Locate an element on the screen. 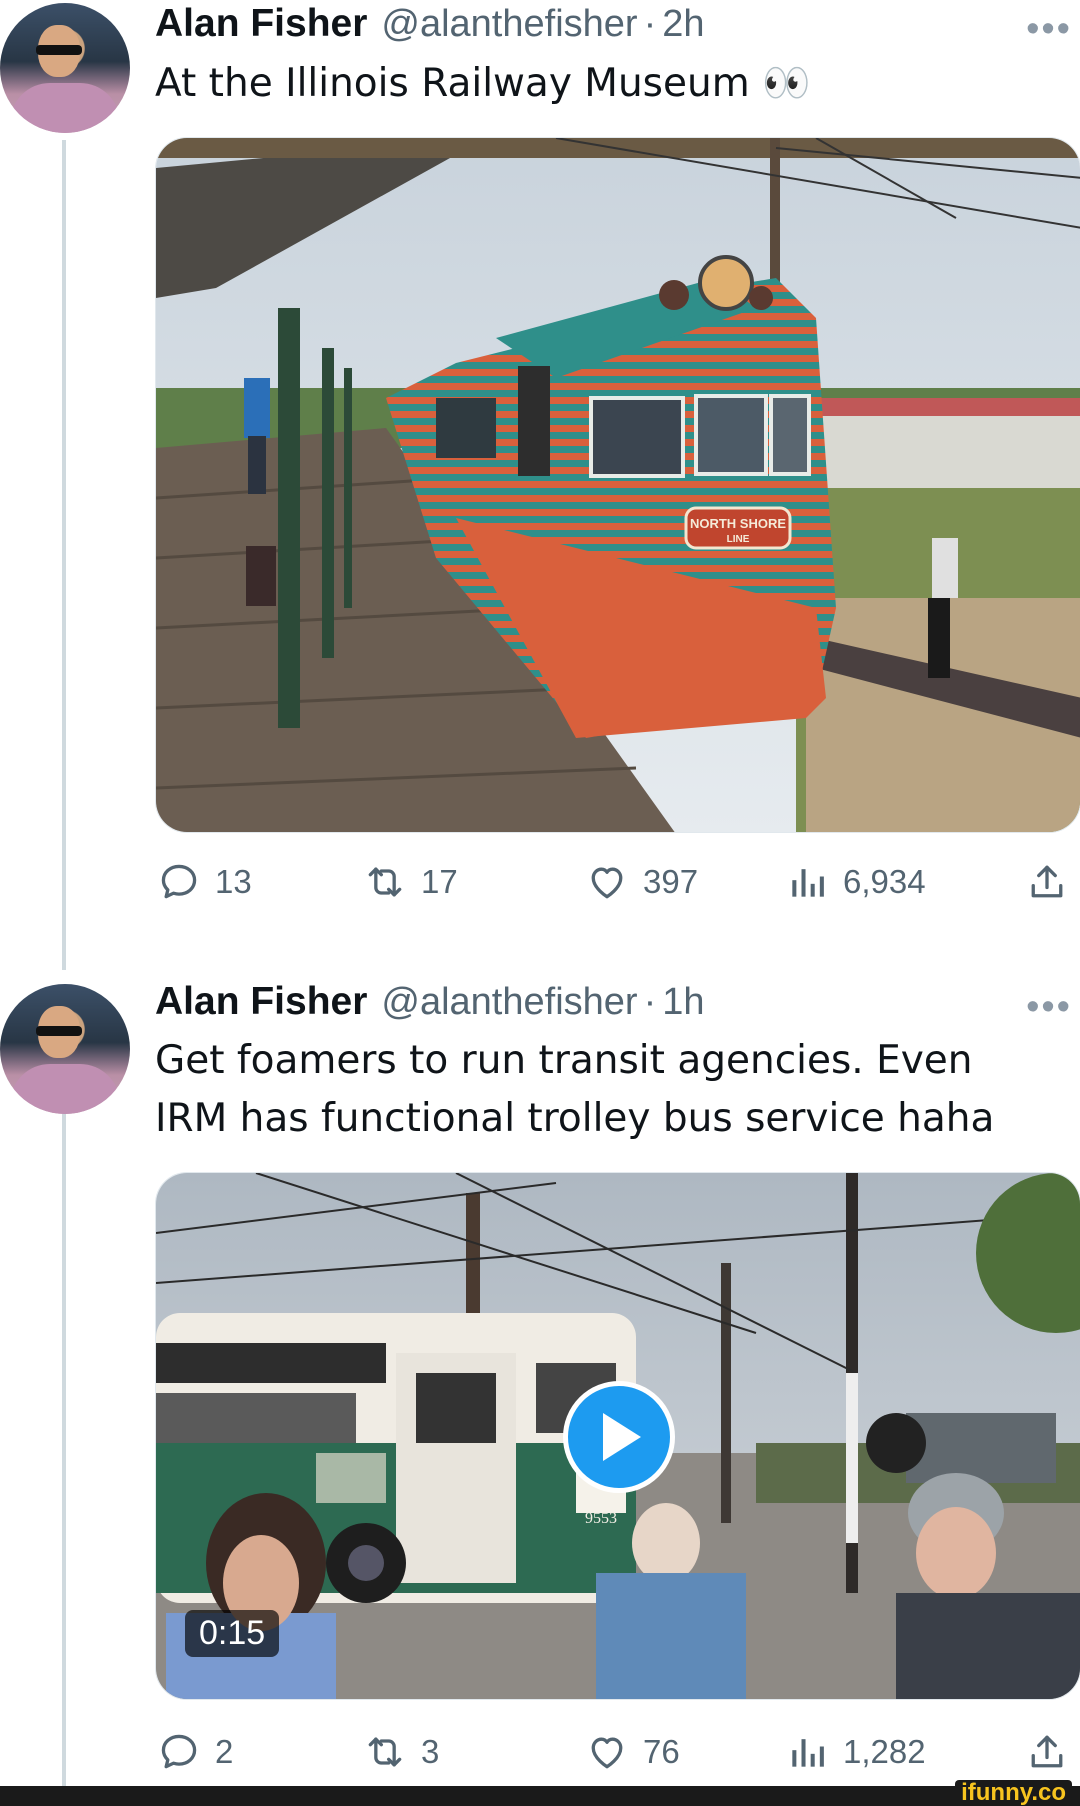 The image size is (1080, 1806). repost-count: 3 is located at coordinates (430, 1751).